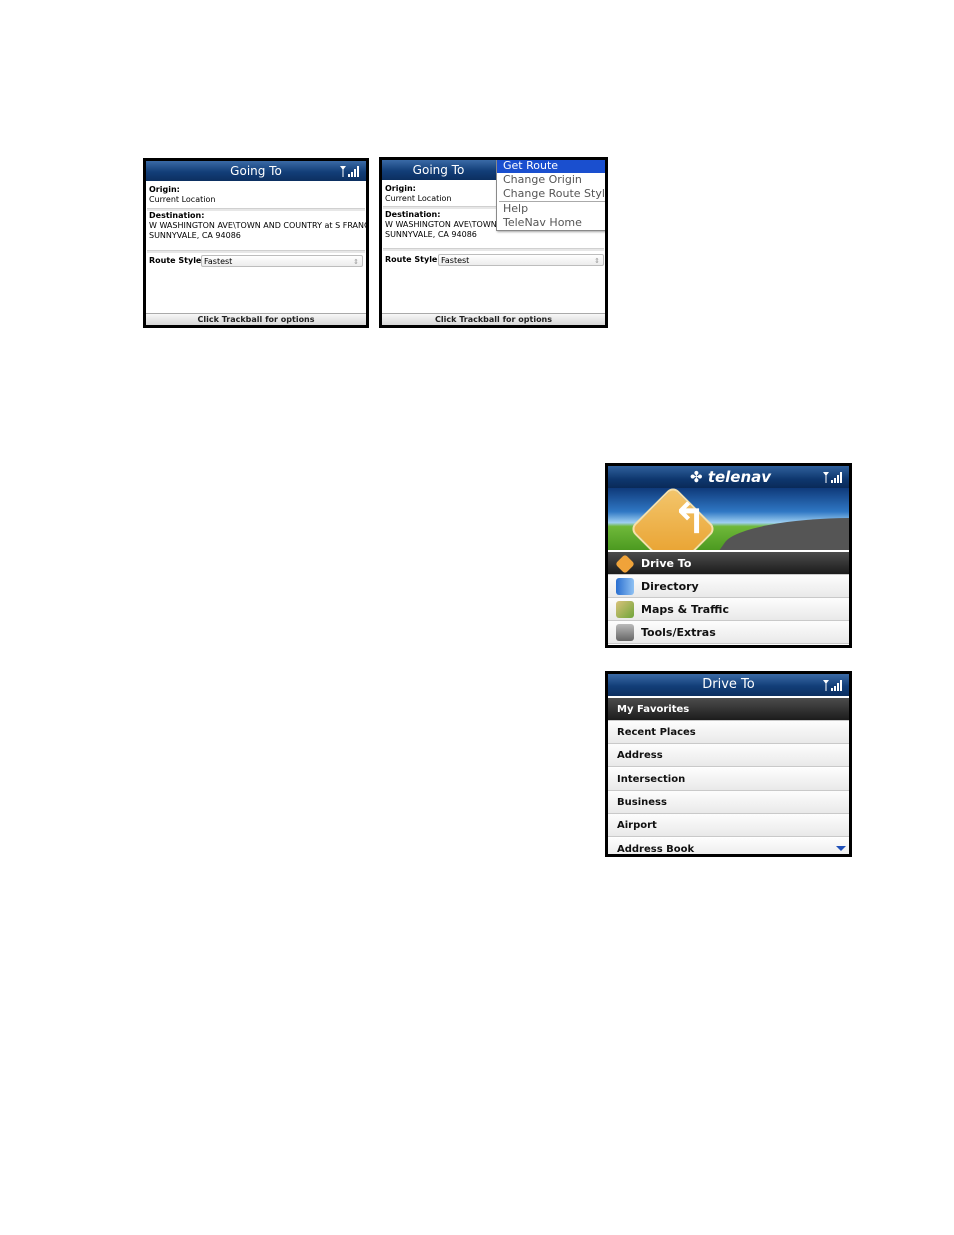  I want to click on menu-item-tools-extras: Tools/Extras, so click(728, 632).